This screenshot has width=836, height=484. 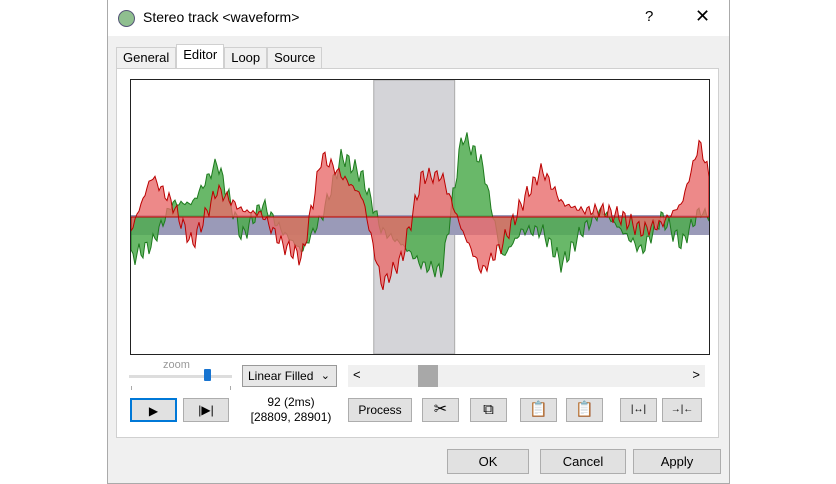 I want to click on app-icon, so click(x=126, y=18).